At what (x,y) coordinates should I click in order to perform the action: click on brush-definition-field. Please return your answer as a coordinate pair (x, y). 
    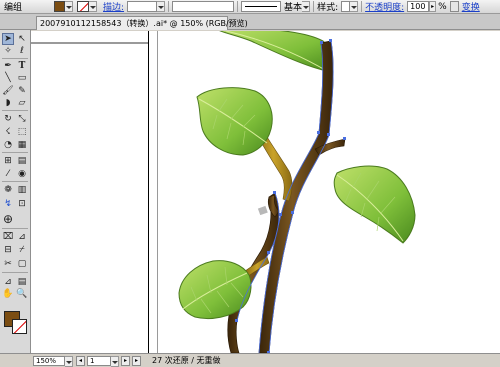
    Looking at the image, I should click on (261, 6).